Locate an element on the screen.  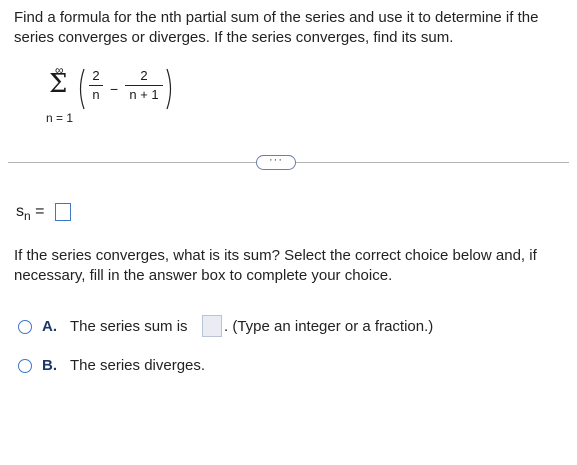
choice-a-text-before: The series sum is is located at coordinates (129, 326).